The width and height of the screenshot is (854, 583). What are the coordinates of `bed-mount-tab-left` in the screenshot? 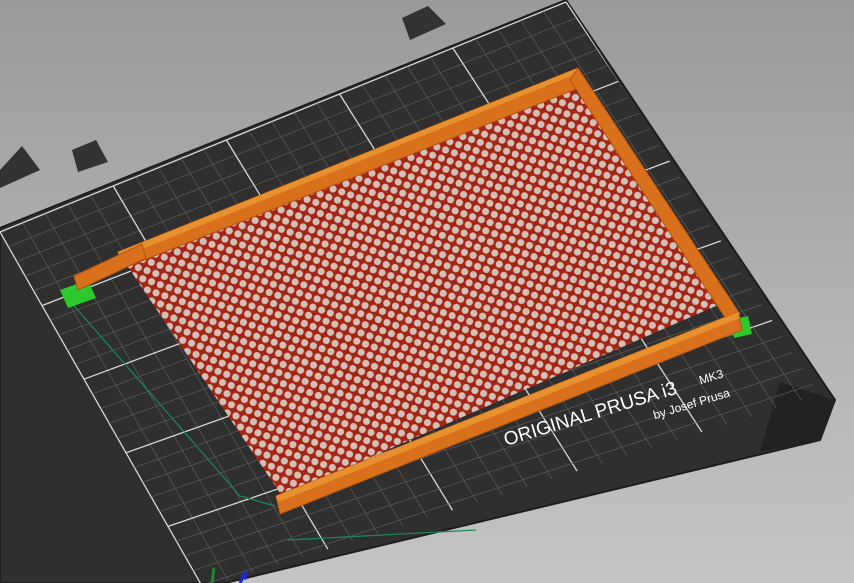 It's located at (20, 167).